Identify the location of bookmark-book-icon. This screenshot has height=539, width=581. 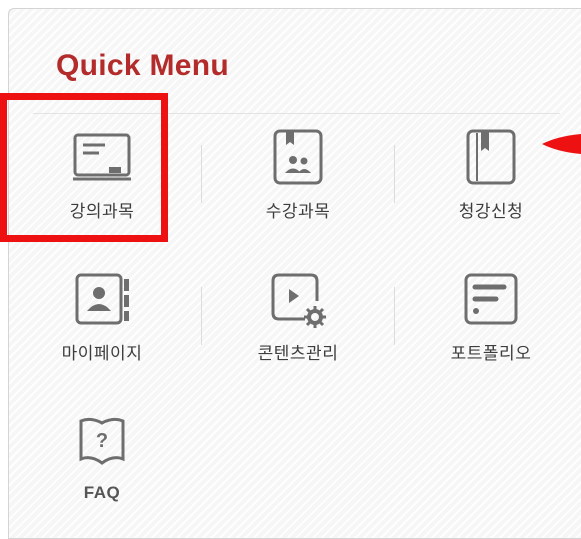
(491, 157).